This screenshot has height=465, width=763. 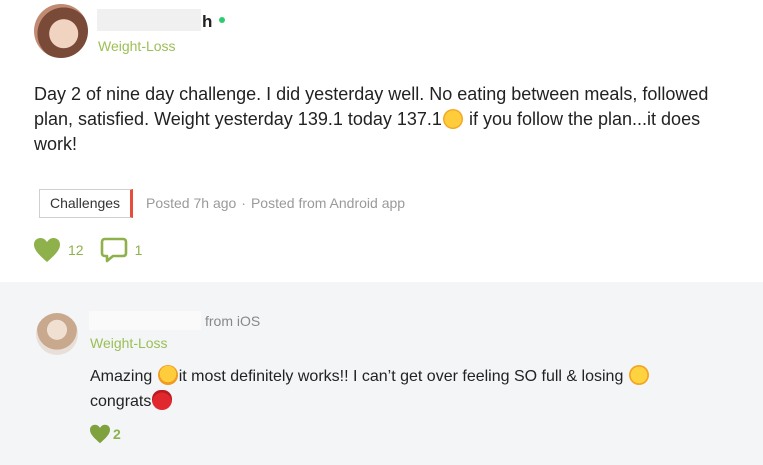 I want to click on author-avatar, so click(x=61, y=31).